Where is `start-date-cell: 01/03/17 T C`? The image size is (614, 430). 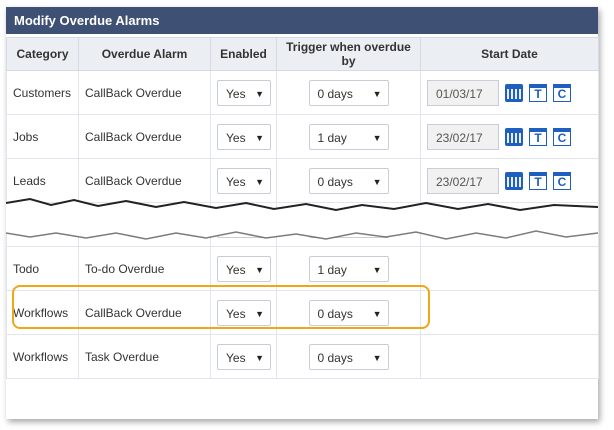 start-date-cell: 01/03/17 T C is located at coordinates (509, 92).